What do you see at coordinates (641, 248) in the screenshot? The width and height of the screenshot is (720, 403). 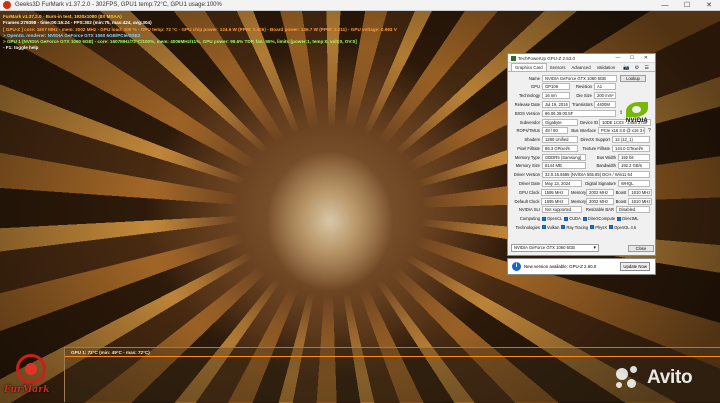 I see `gpuz-close-button: Close` at bounding box center [641, 248].